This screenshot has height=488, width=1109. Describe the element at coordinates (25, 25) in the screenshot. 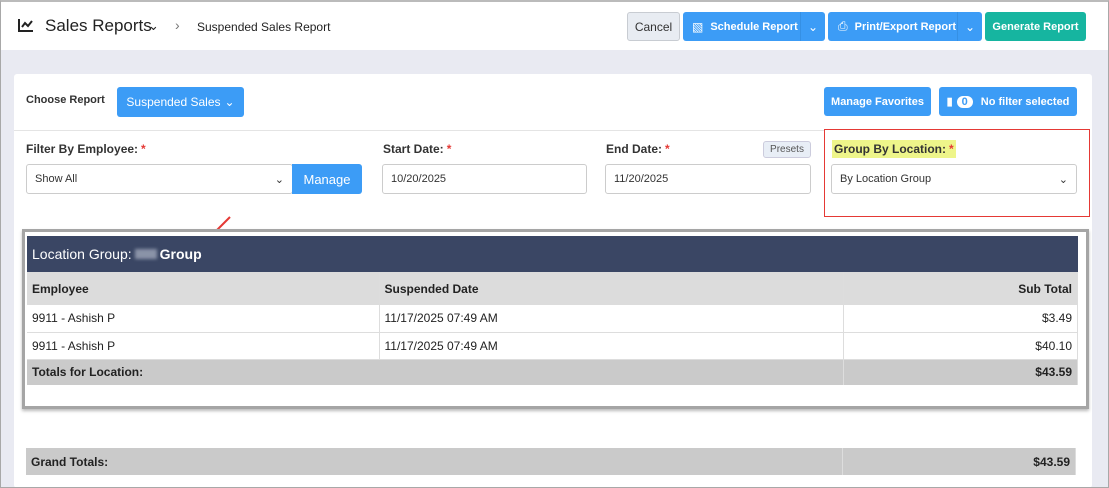

I see `chart-line-icon` at that location.